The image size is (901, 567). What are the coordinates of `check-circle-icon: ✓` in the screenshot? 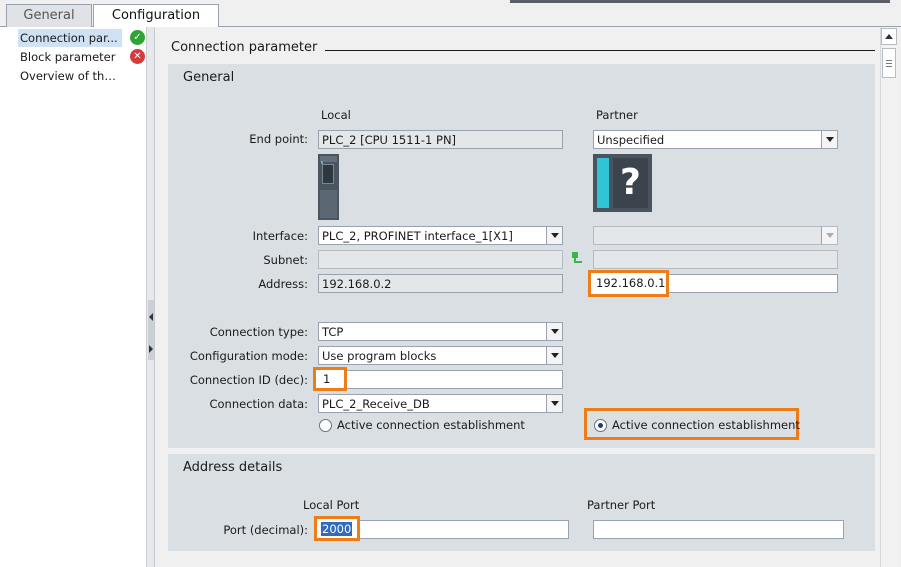 It's located at (137, 37).